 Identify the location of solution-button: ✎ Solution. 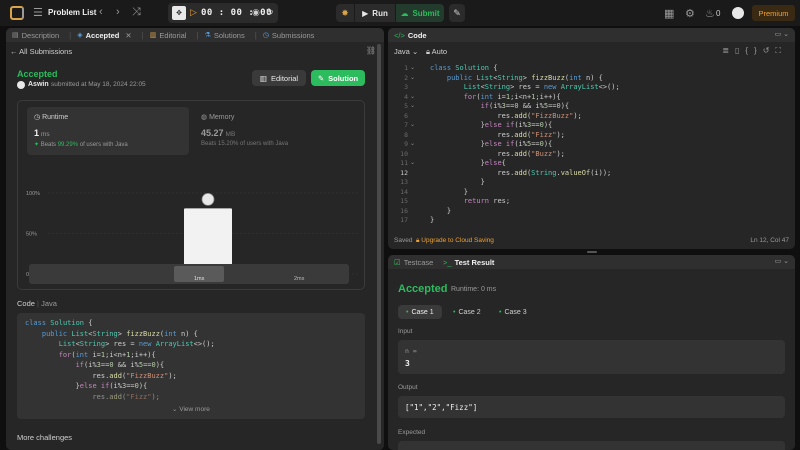
(338, 78).